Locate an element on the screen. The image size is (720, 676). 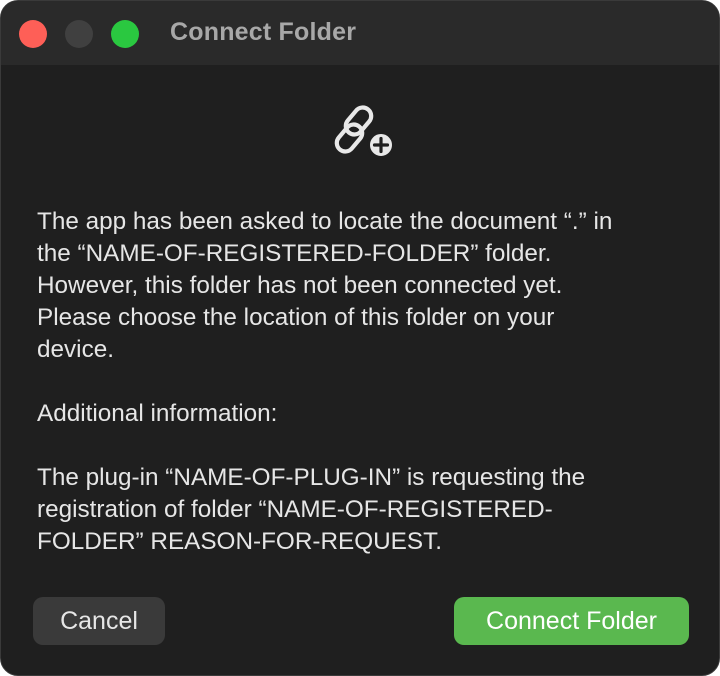
message-paragraph-additional-heading: Additional information: is located at coordinates (157, 413).